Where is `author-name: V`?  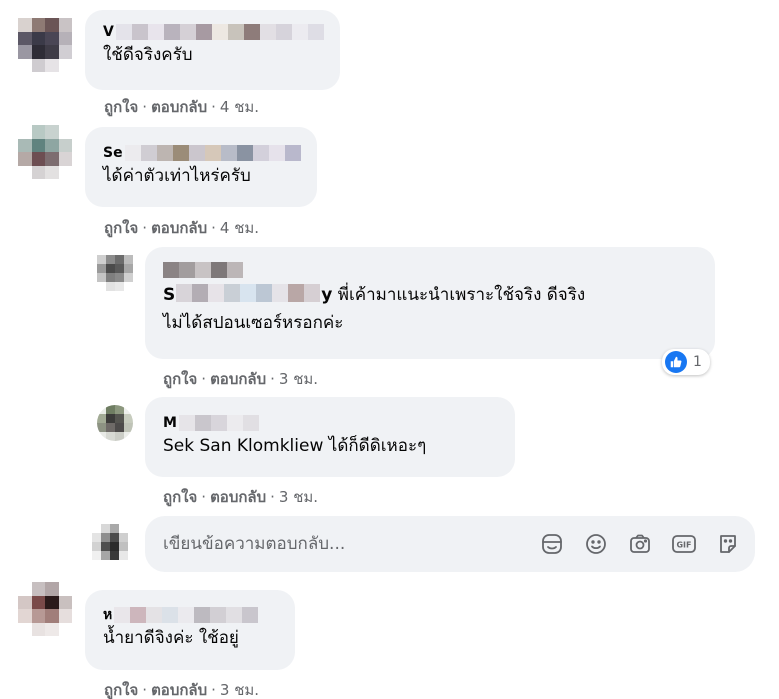 author-name: V is located at coordinates (108, 32).